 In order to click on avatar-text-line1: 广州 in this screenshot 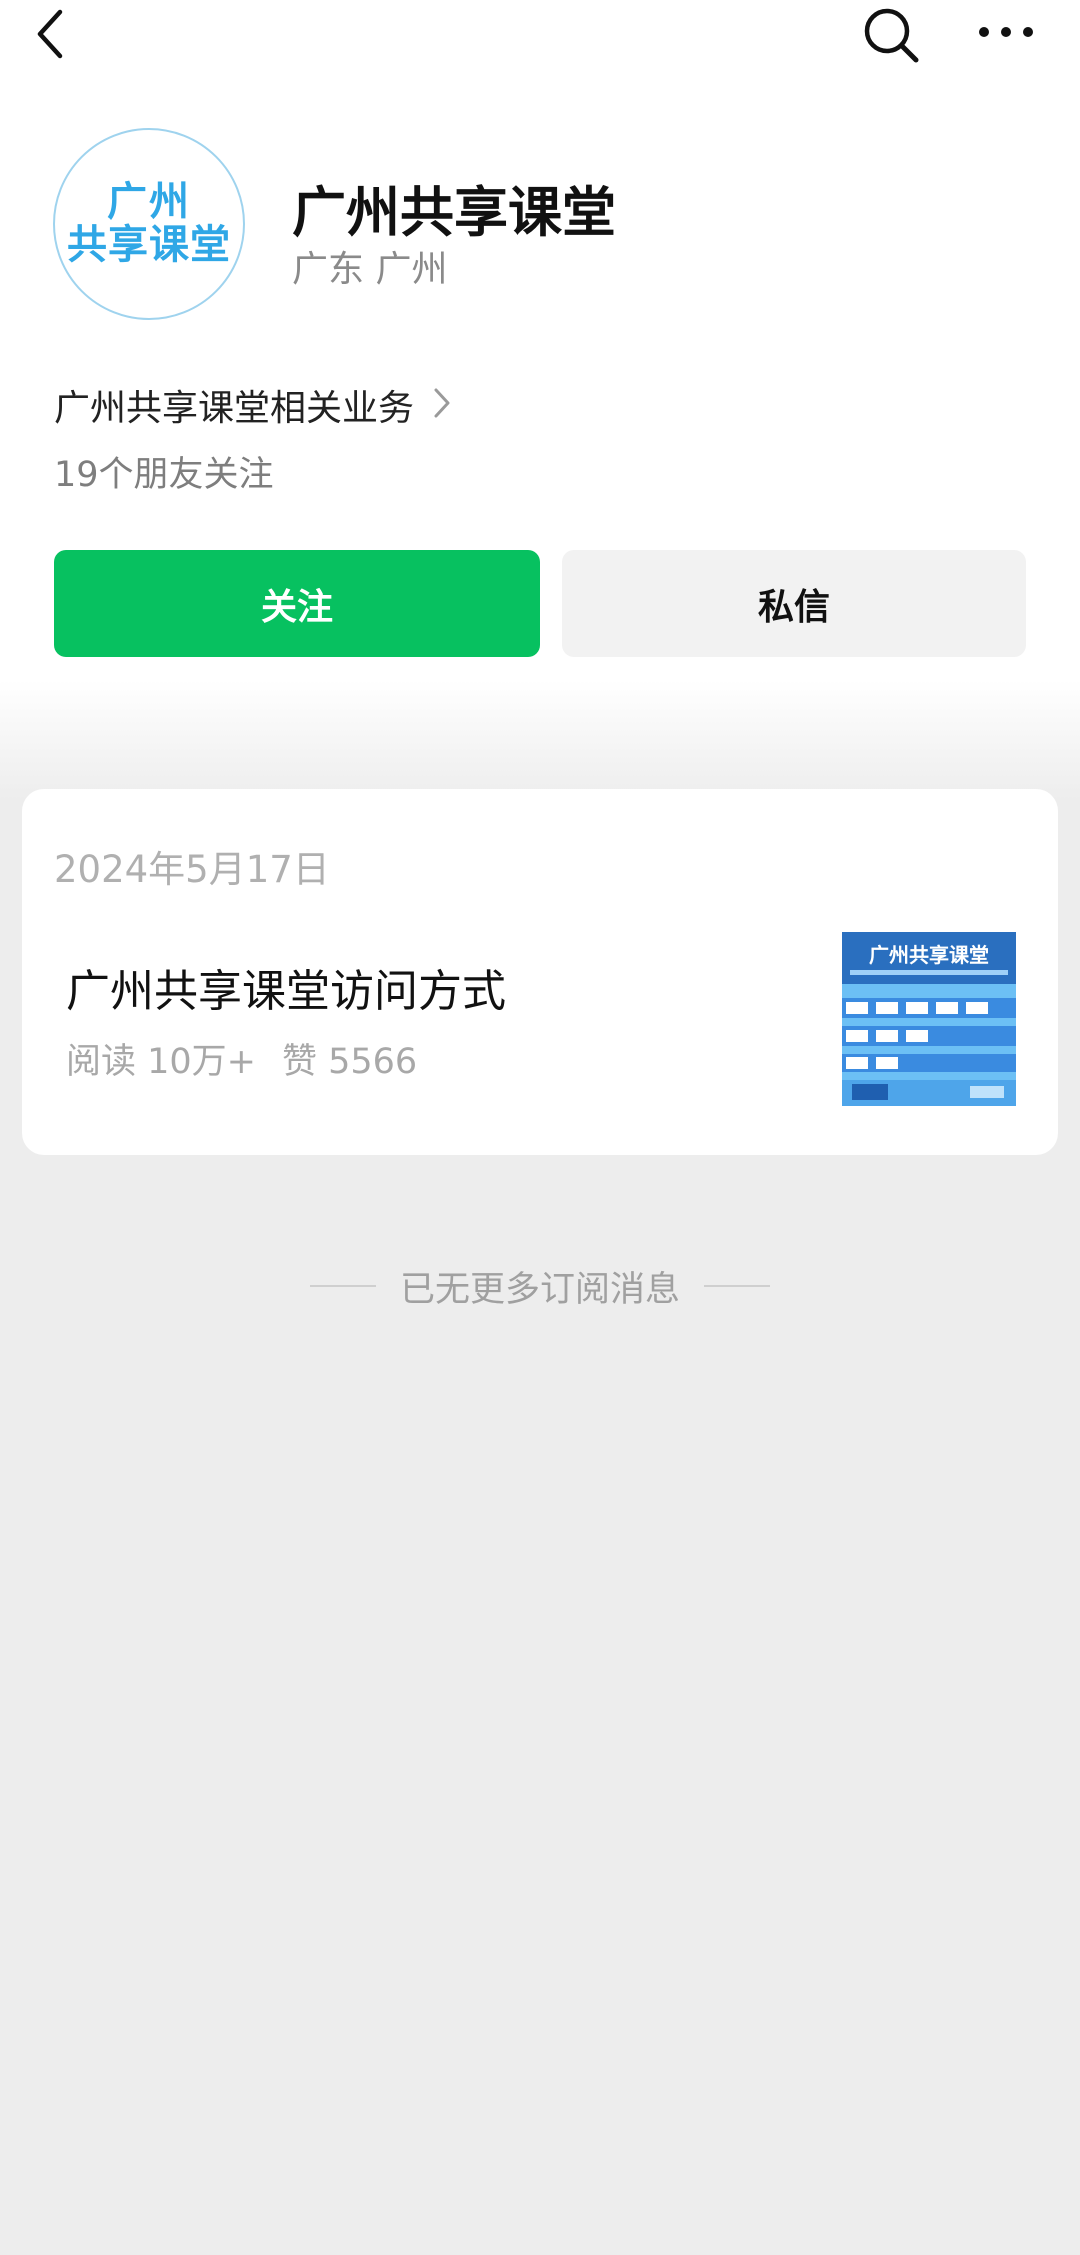, I will do `click(149, 201)`.